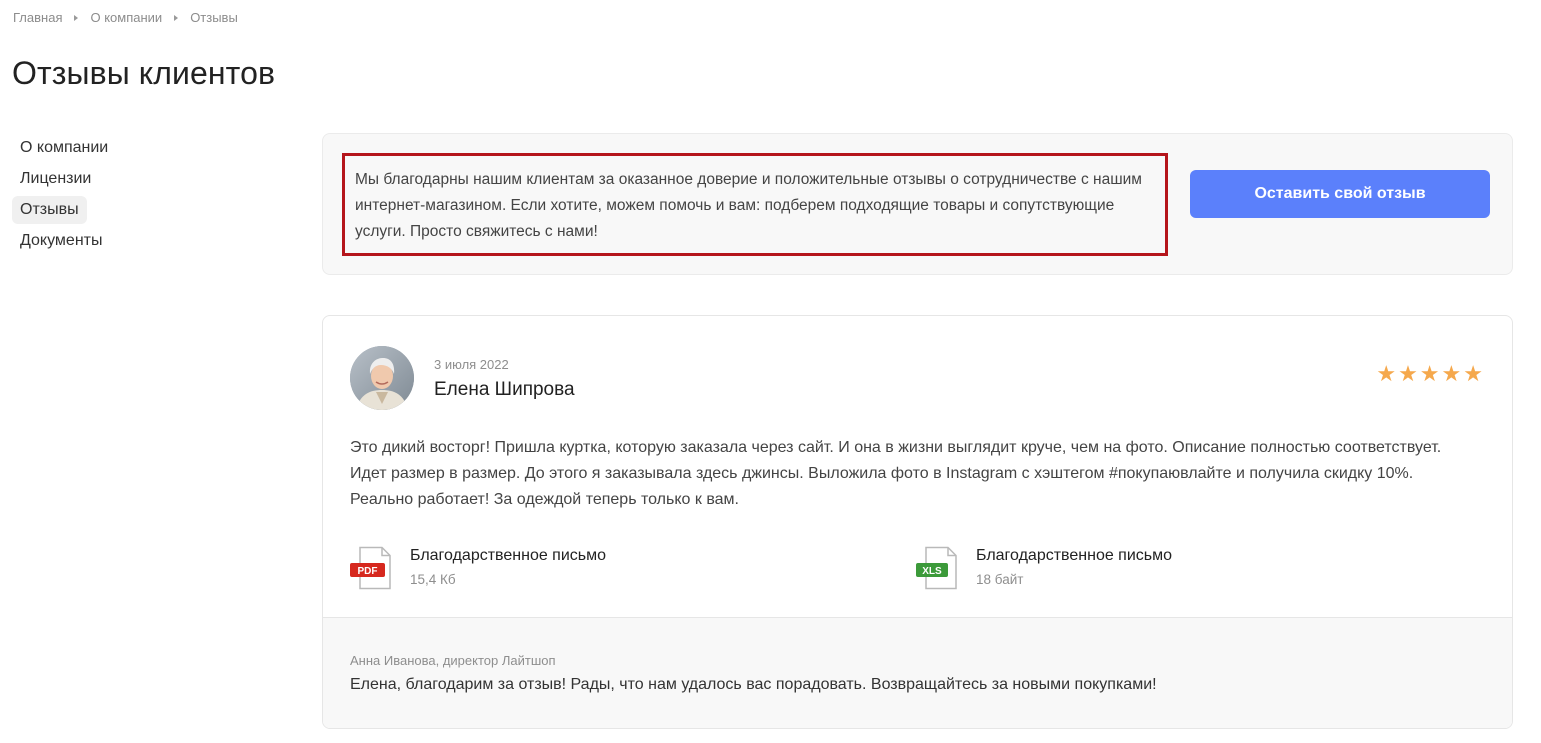  Describe the element at coordinates (453, 660) in the screenshot. I see `reply-author: Анна Иванова, директор Лайтшоп` at that location.